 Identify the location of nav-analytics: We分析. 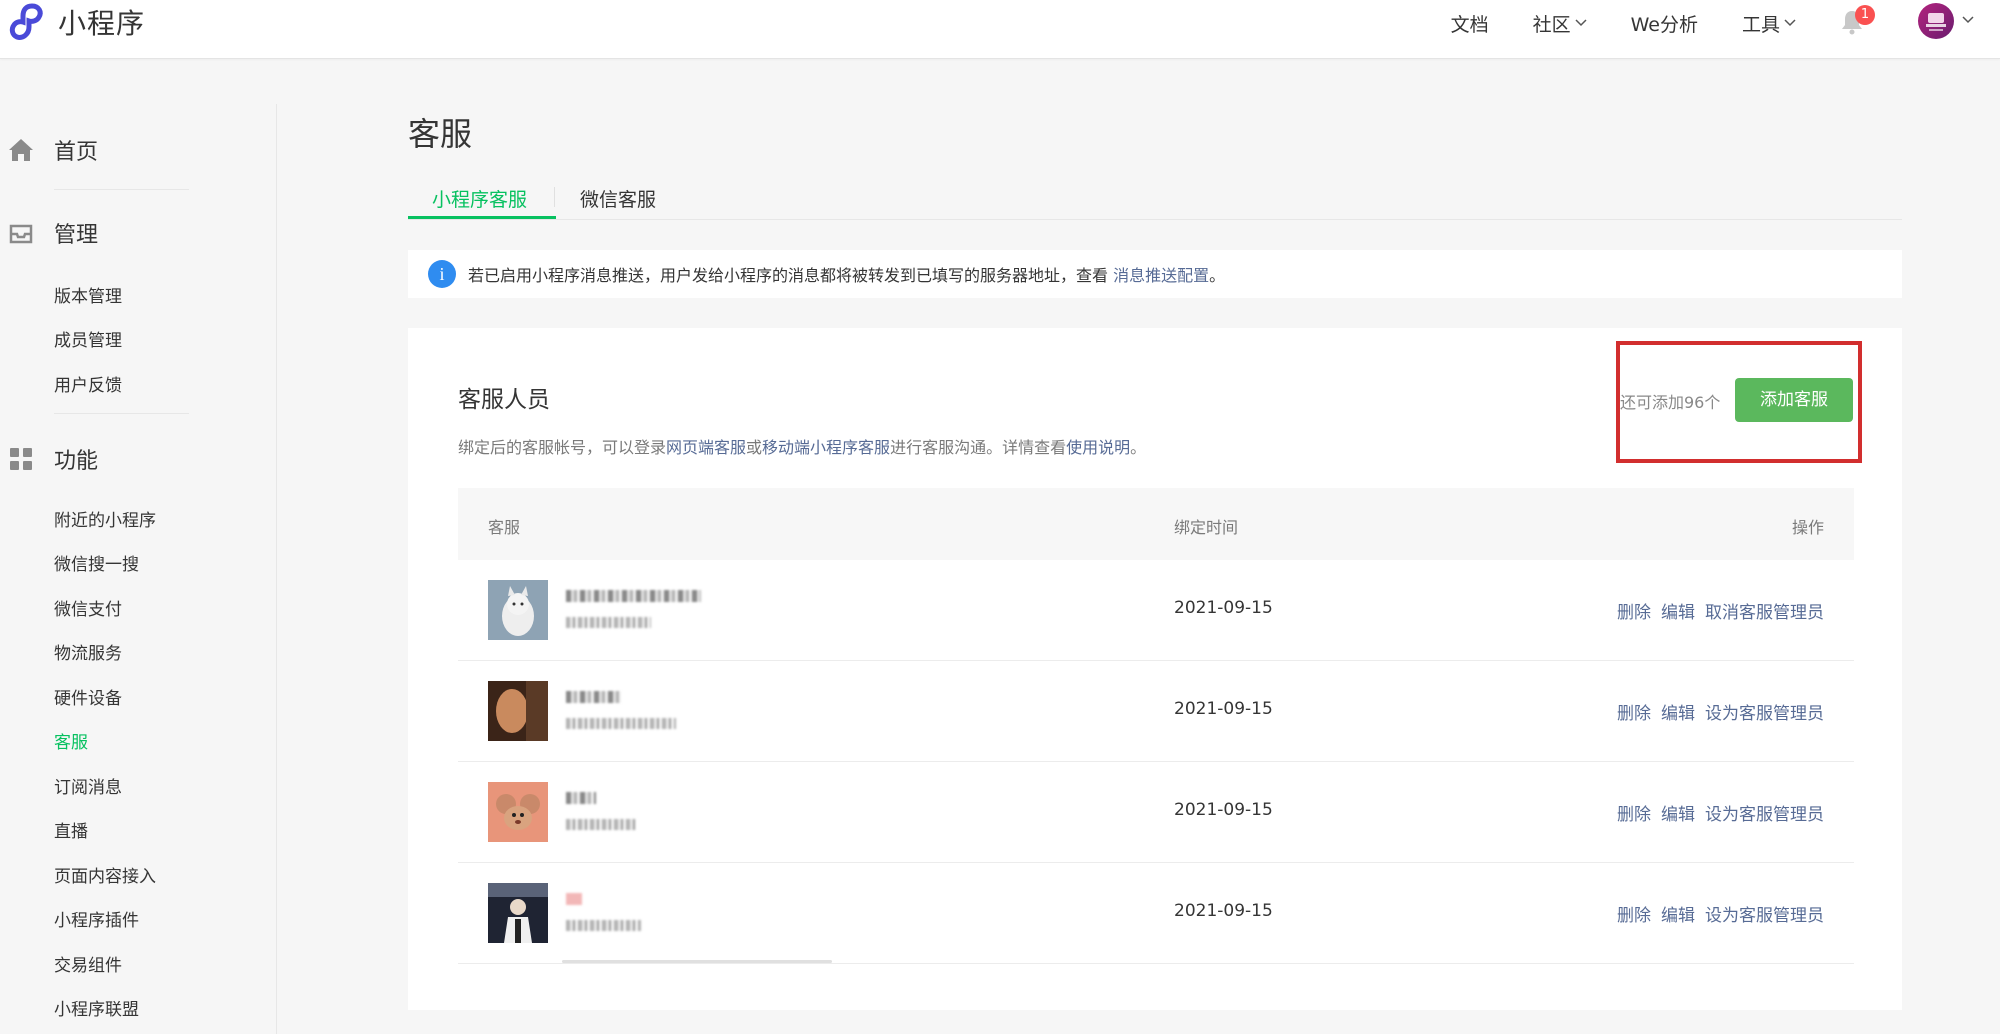
(1664, 23).